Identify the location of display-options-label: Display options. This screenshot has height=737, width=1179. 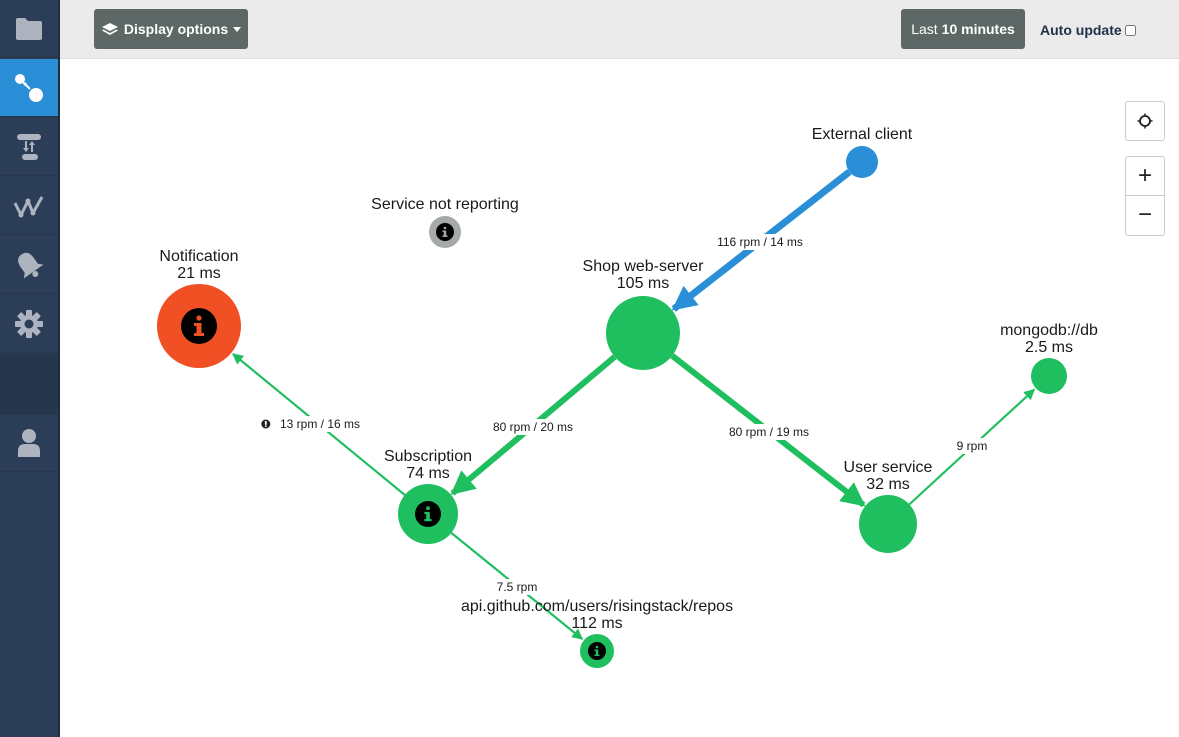
(176, 29).